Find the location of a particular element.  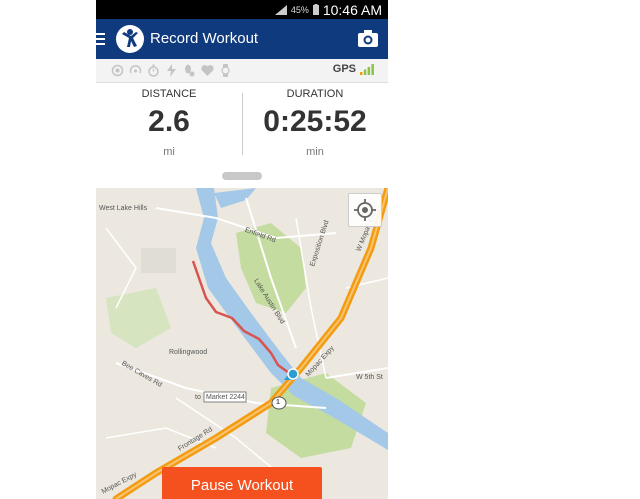

distance-stat: DISTANCE 2.6 mi is located at coordinates (169, 126).